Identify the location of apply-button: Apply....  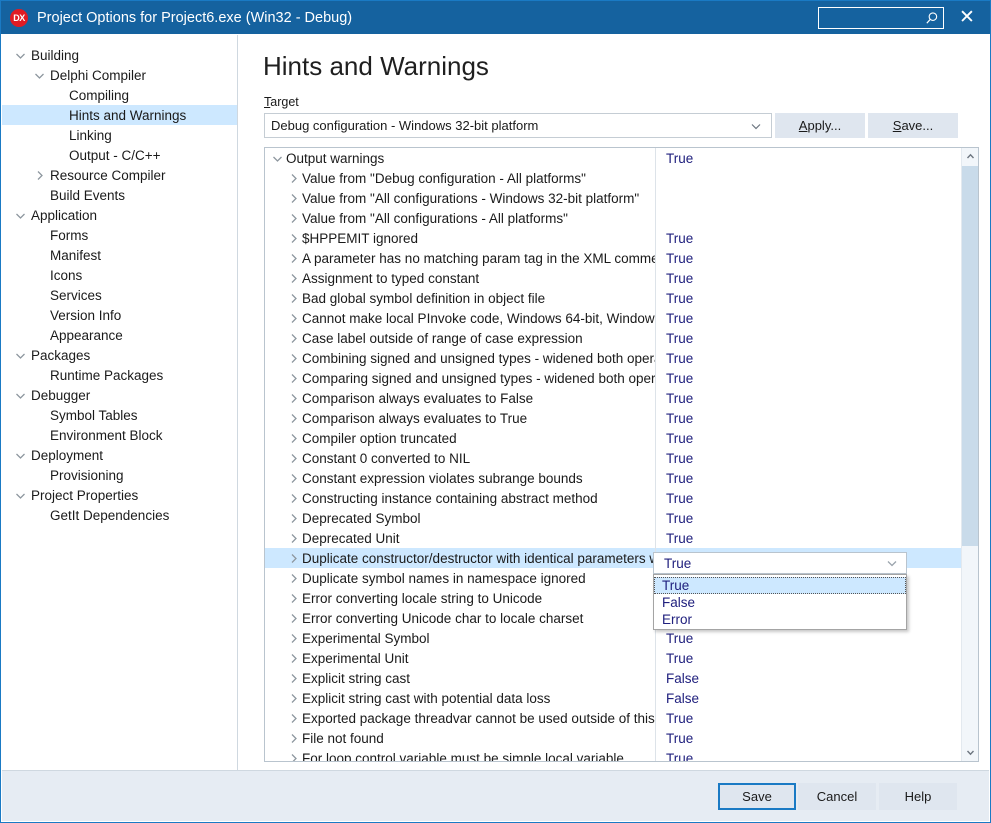
(820, 125).